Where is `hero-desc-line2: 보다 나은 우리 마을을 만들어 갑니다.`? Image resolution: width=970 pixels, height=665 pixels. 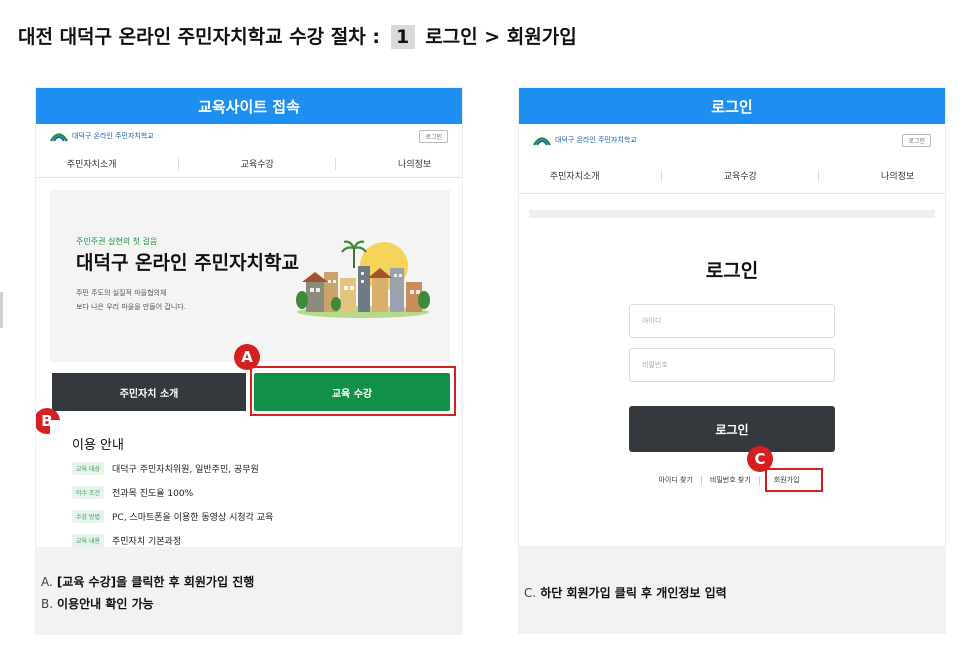
hero-desc-line2: 보다 나은 우리 마을을 만들어 갑니다. is located at coordinates (131, 307).